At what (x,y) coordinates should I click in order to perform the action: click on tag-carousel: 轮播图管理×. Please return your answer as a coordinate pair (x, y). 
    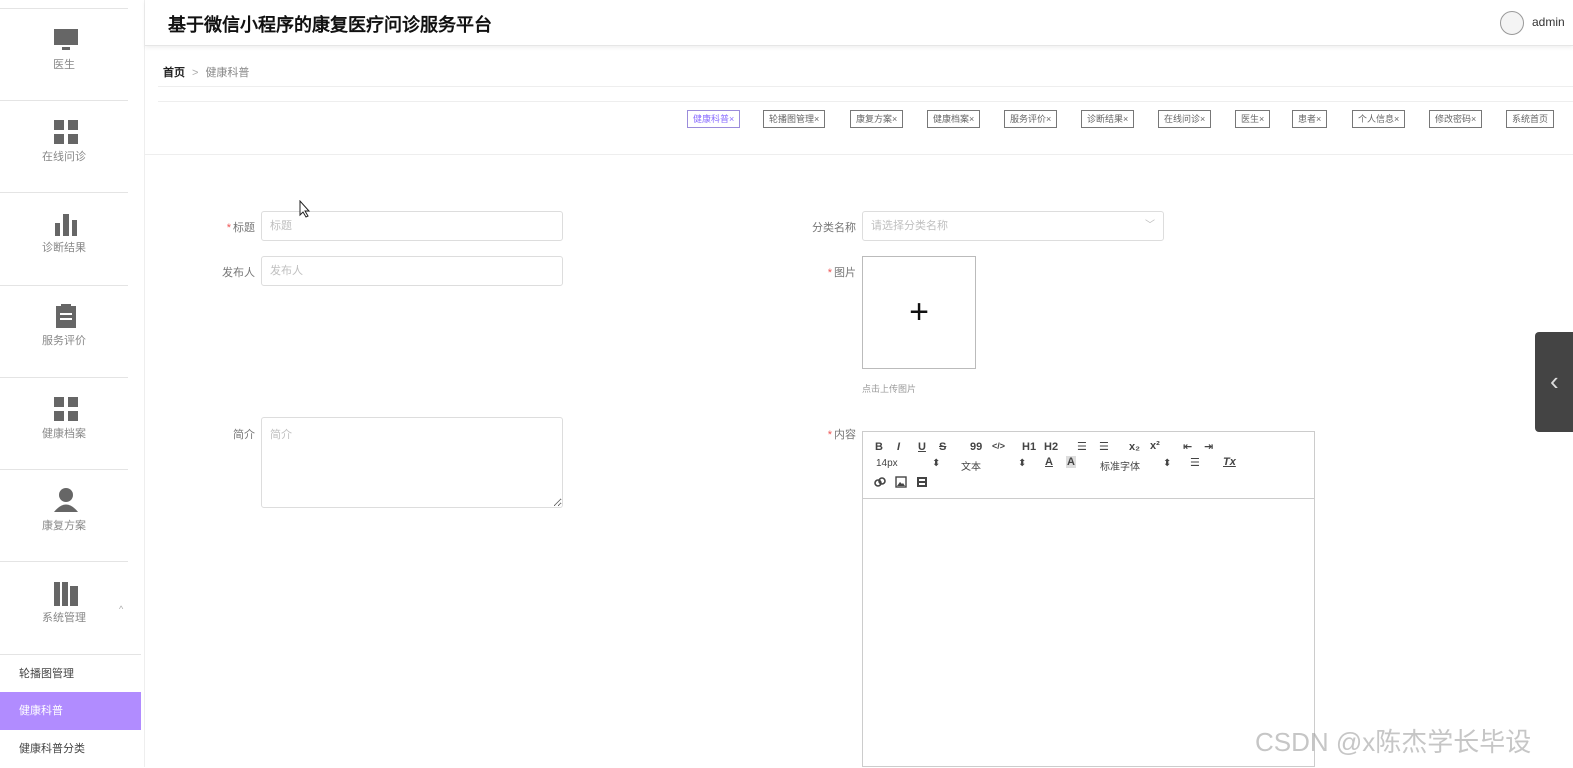
    Looking at the image, I should click on (794, 119).